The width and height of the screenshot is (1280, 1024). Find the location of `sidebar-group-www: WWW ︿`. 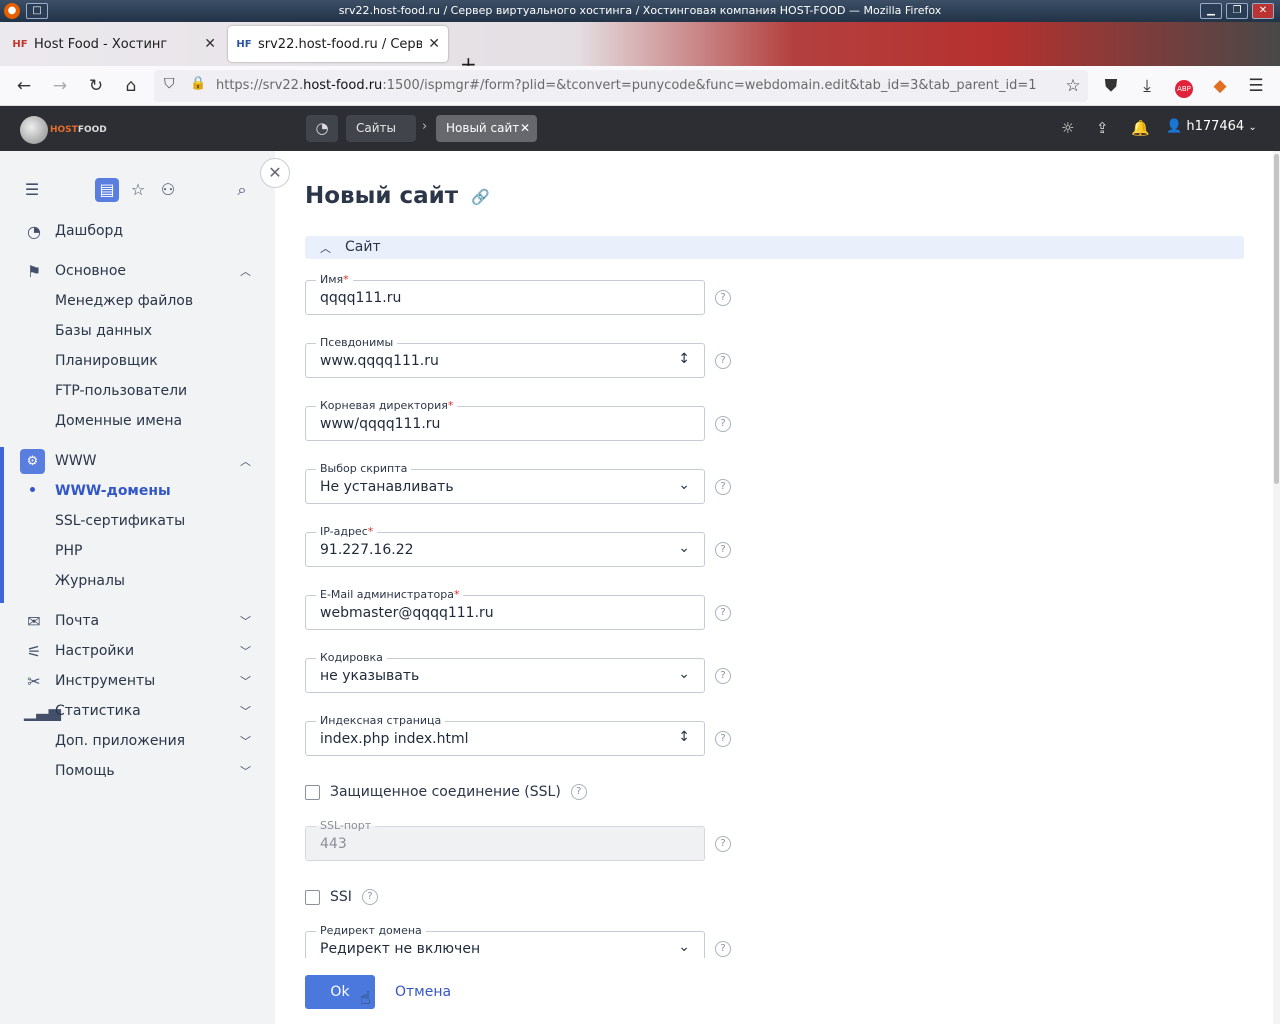

sidebar-group-www: WWW ︿ is located at coordinates (137, 461).